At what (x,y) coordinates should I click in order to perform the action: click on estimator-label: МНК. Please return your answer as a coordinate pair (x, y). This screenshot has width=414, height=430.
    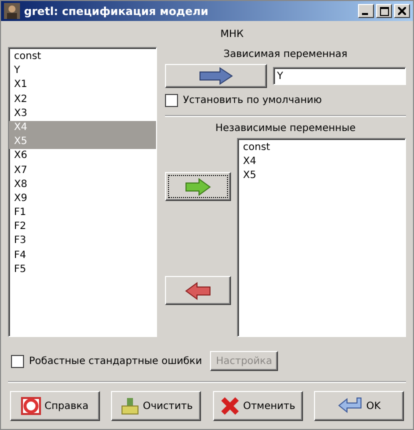
    Looking at the image, I should click on (232, 35).